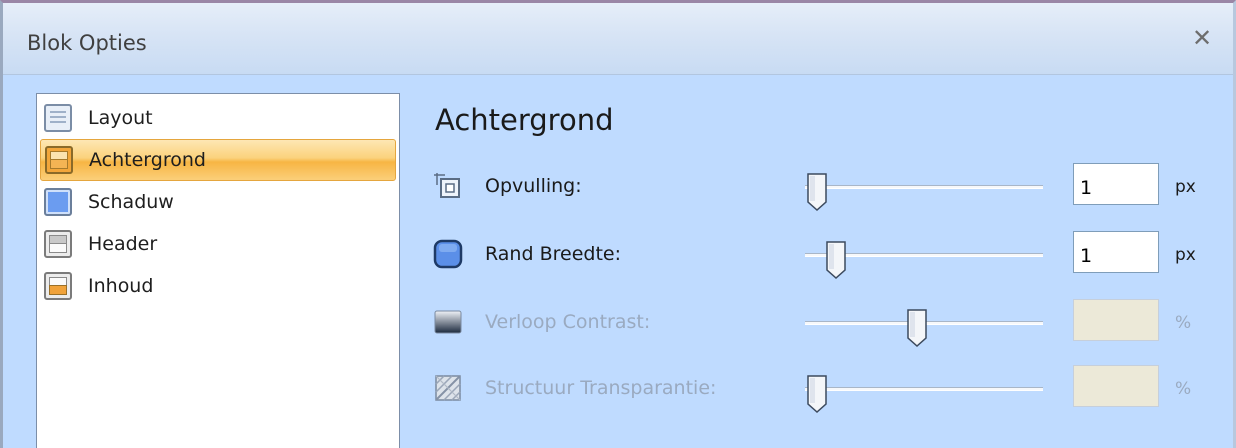 Image resolution: width=1236 pixels, height=448 pixels. I want to click on sidebar-item-label: Achtergrond, so click(147, 160).